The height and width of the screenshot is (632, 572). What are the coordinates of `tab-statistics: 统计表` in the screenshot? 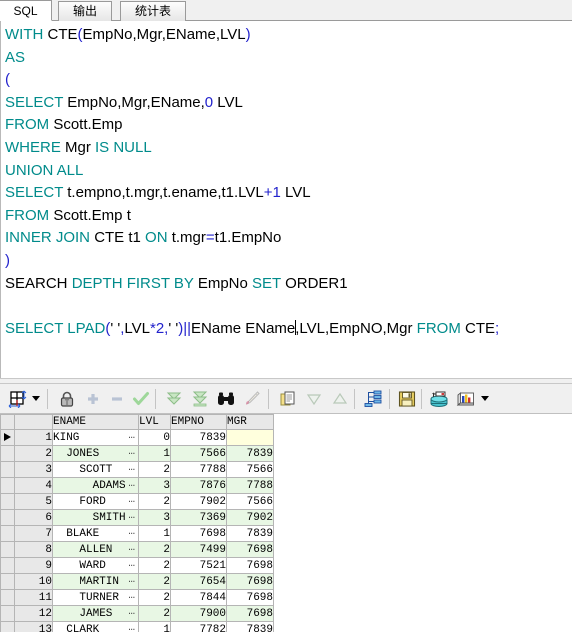 It's located at (153, 11).